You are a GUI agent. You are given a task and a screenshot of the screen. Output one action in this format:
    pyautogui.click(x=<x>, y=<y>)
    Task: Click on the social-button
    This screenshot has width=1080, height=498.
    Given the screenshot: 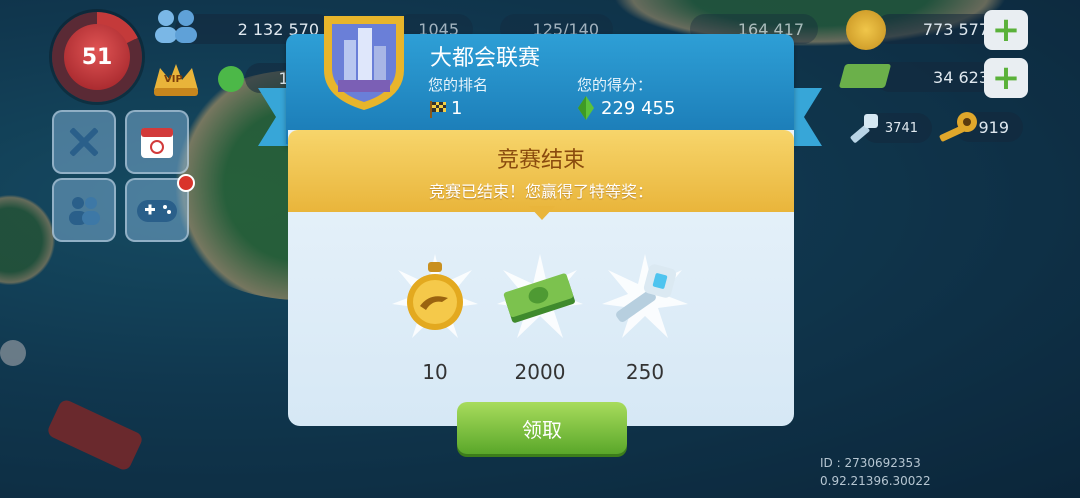 What is the action you would take?
    pyautogui.click(x=84, y=210)
    